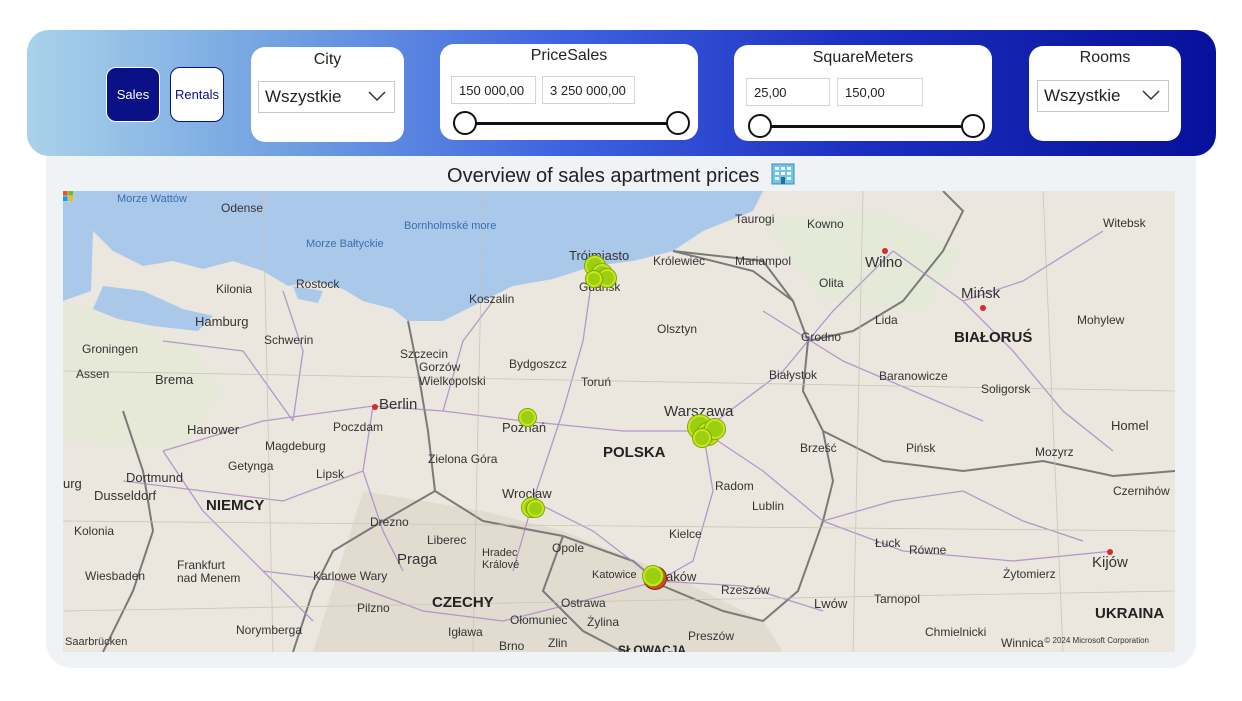  I want to click on city-slicer-title: City, so click(327, 59).